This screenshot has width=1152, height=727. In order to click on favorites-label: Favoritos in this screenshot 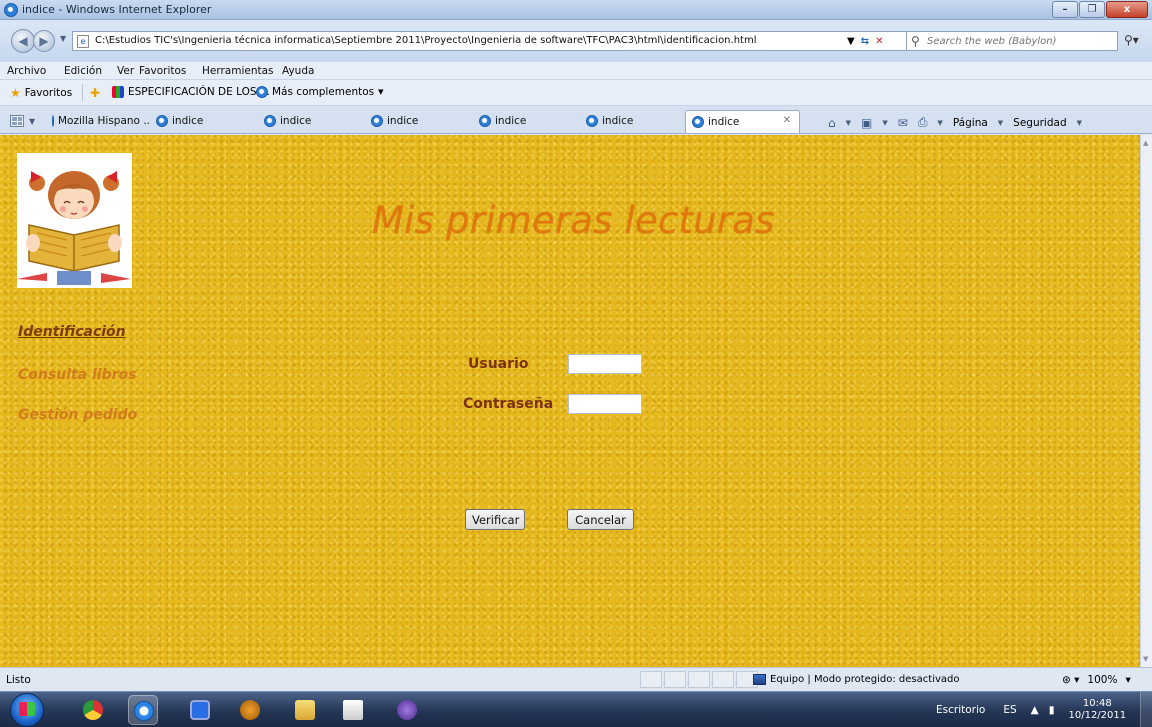, I will do `click(48, 93)`.